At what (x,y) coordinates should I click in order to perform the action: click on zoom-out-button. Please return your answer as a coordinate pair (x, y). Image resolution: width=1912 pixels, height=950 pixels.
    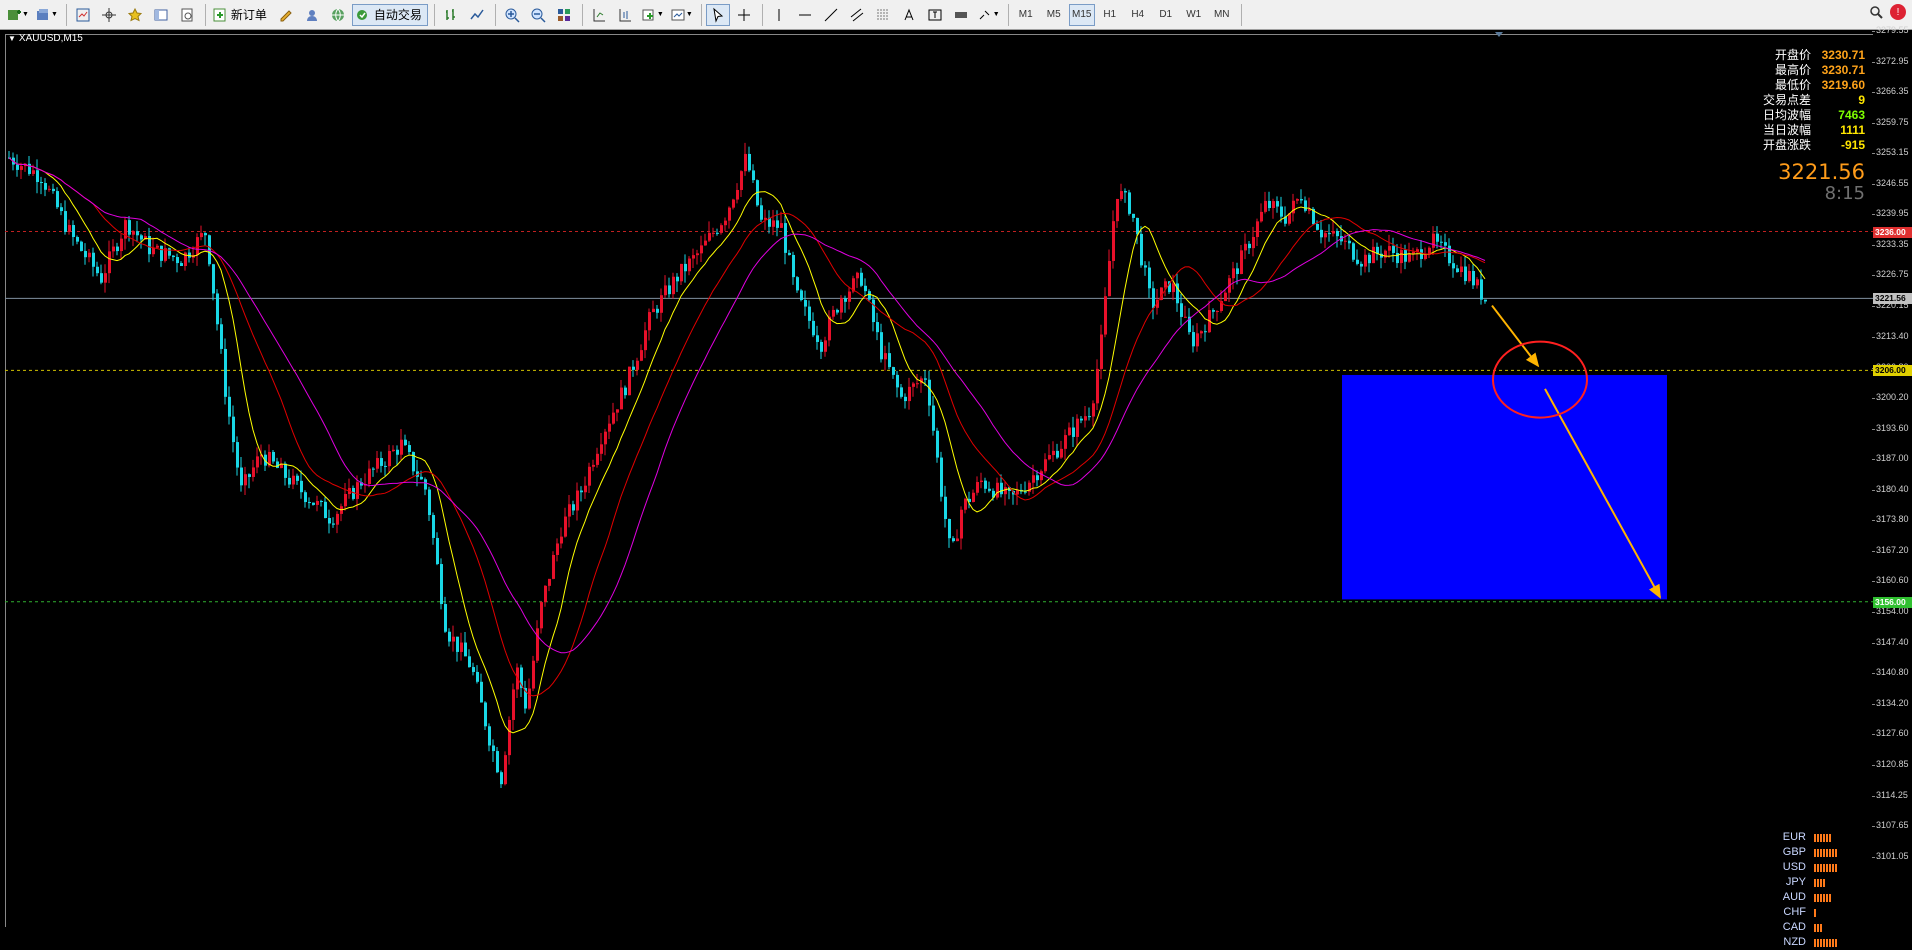
    Looking at the image, I should click on (538, 15).